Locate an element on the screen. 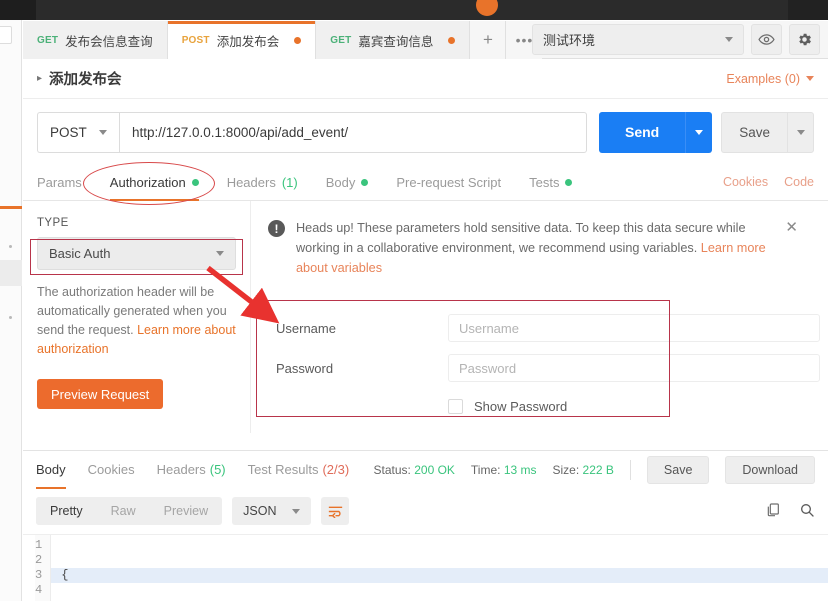 Image resolution: width=828 pixels, height=601 pixels. environment-bar: 测试环境 is located at coordinates (676, 39).